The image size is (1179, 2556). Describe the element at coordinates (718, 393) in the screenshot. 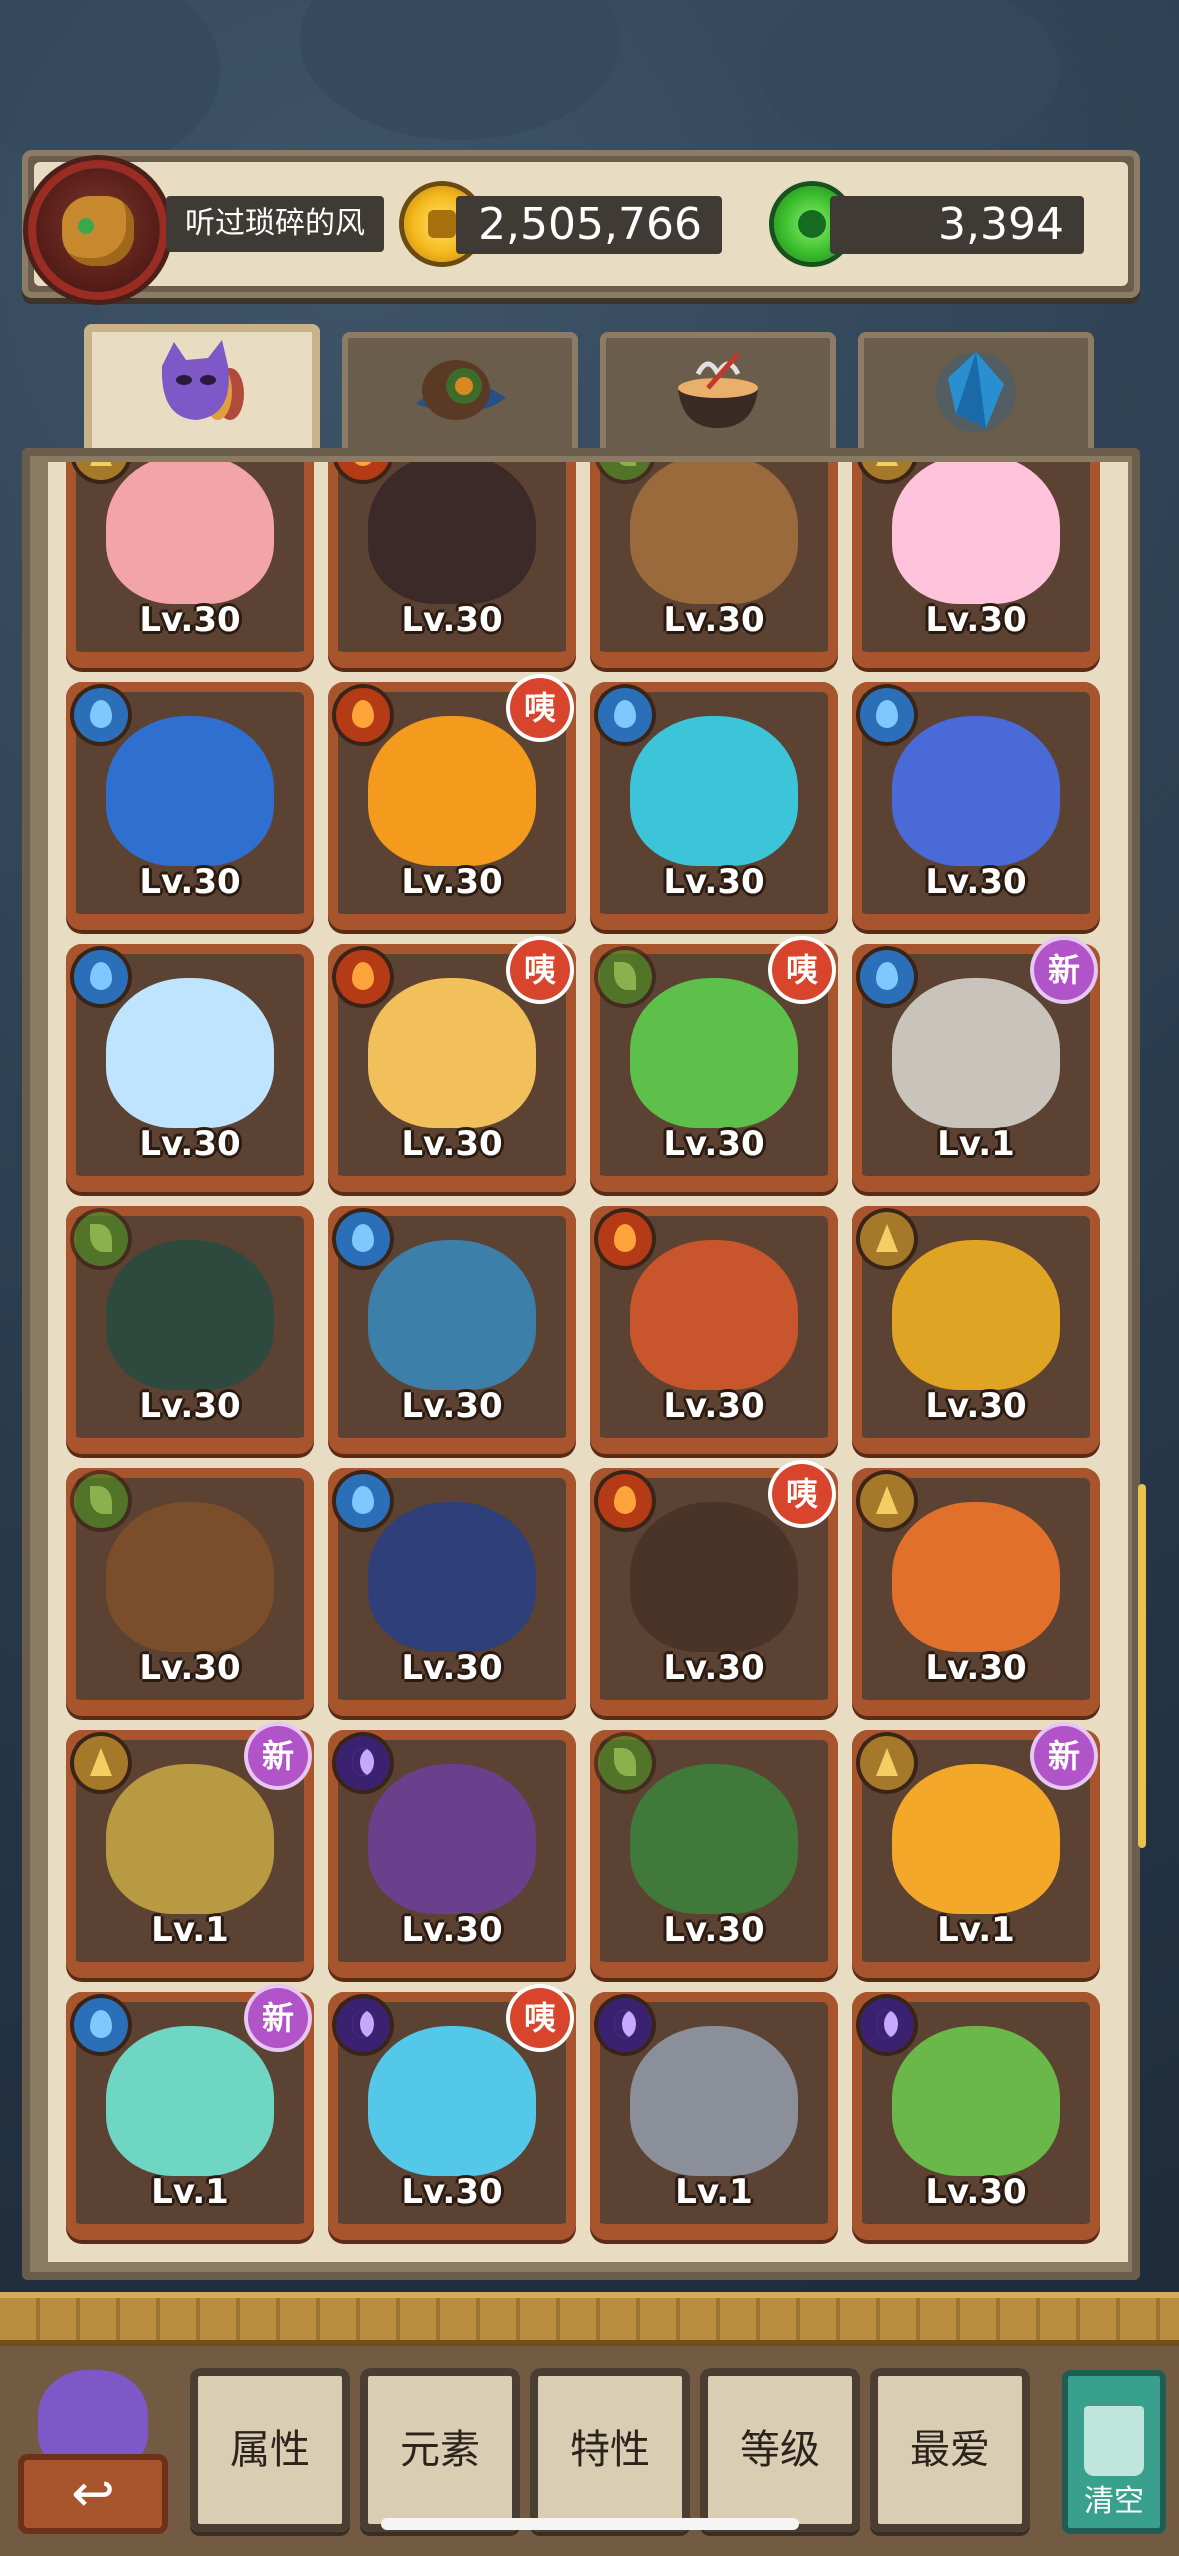

I see `tab-food` at that location.